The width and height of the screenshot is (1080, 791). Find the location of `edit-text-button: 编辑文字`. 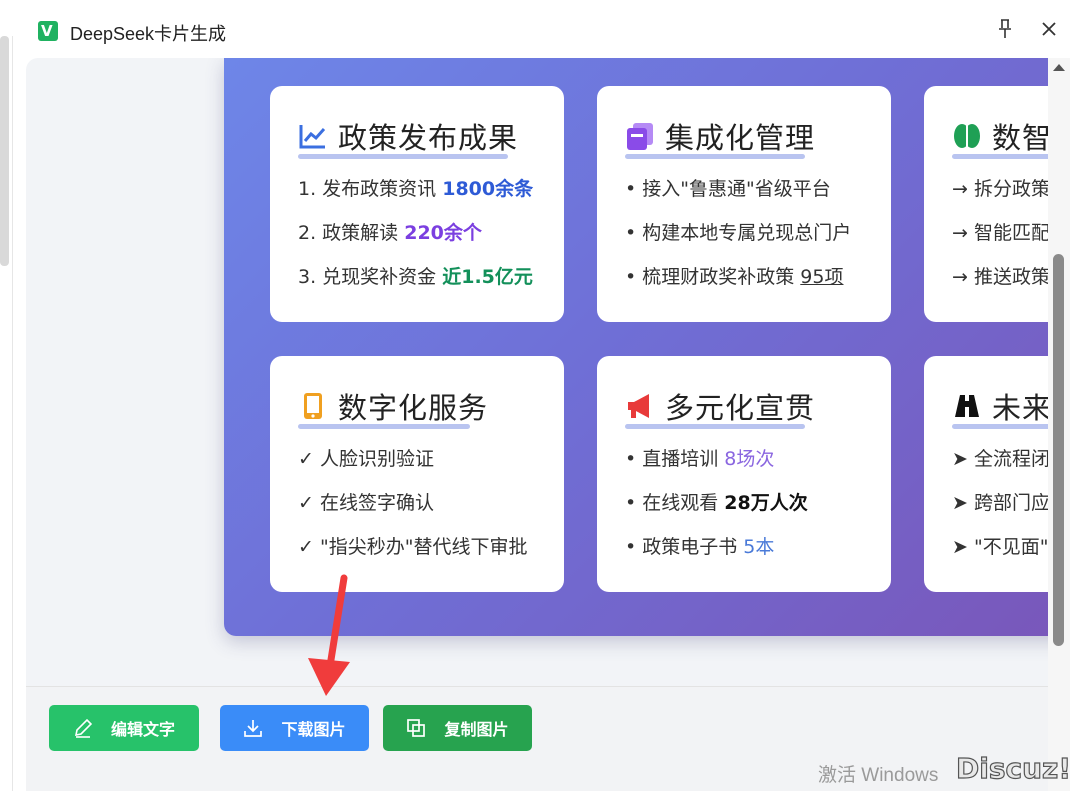

edit-text-button: 编辑文字 is located at coordinates (124, 728).